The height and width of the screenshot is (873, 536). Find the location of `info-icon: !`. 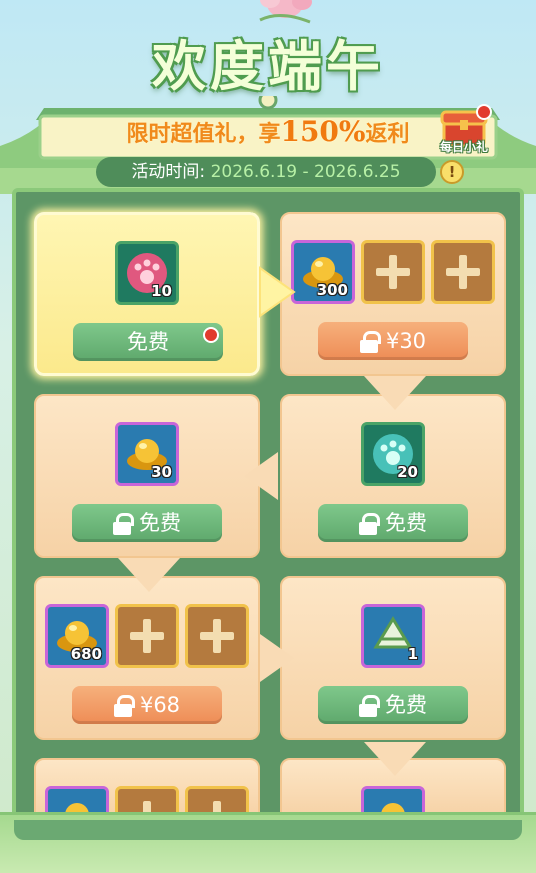

info-icon: ! is located at coordinates (452, 172).